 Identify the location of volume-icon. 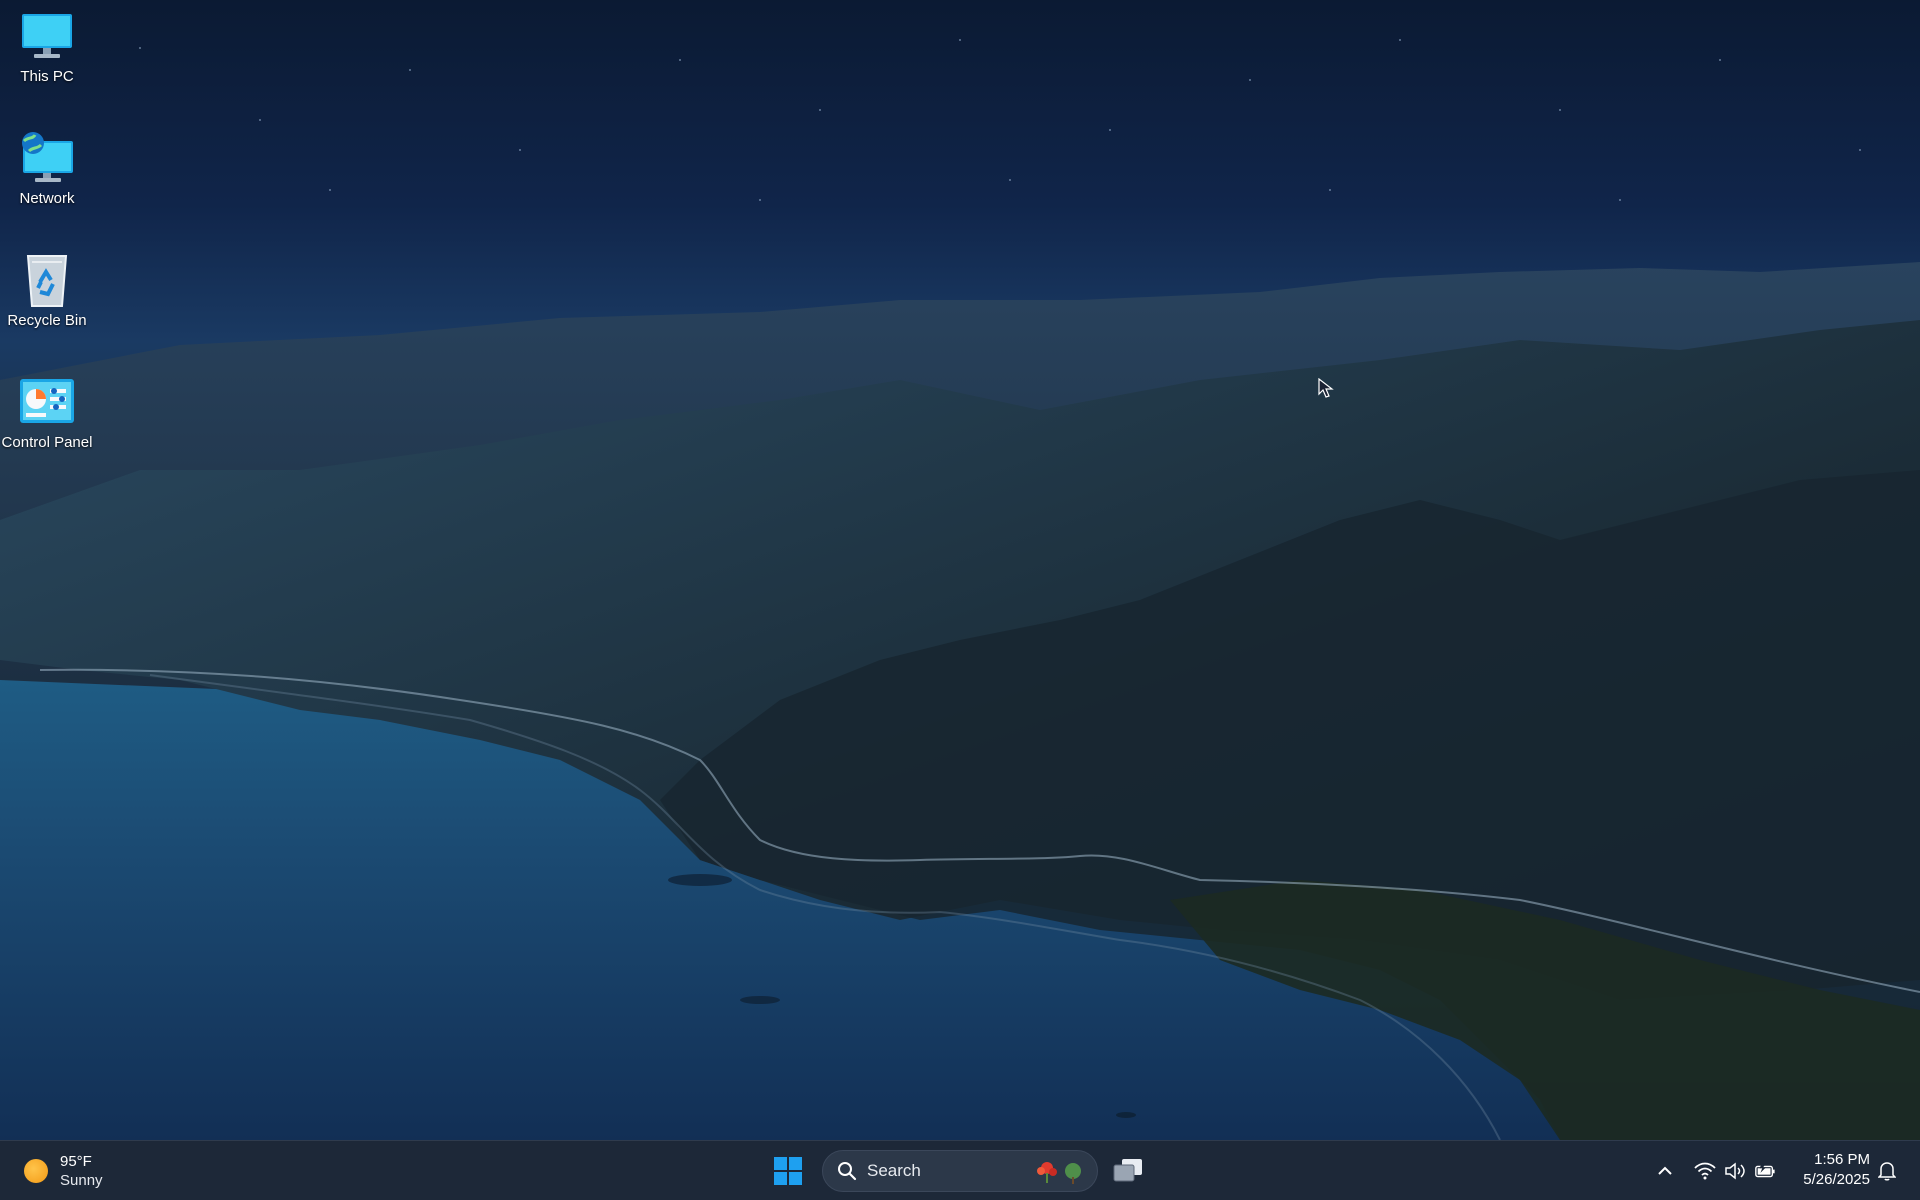
(1735, 1171).